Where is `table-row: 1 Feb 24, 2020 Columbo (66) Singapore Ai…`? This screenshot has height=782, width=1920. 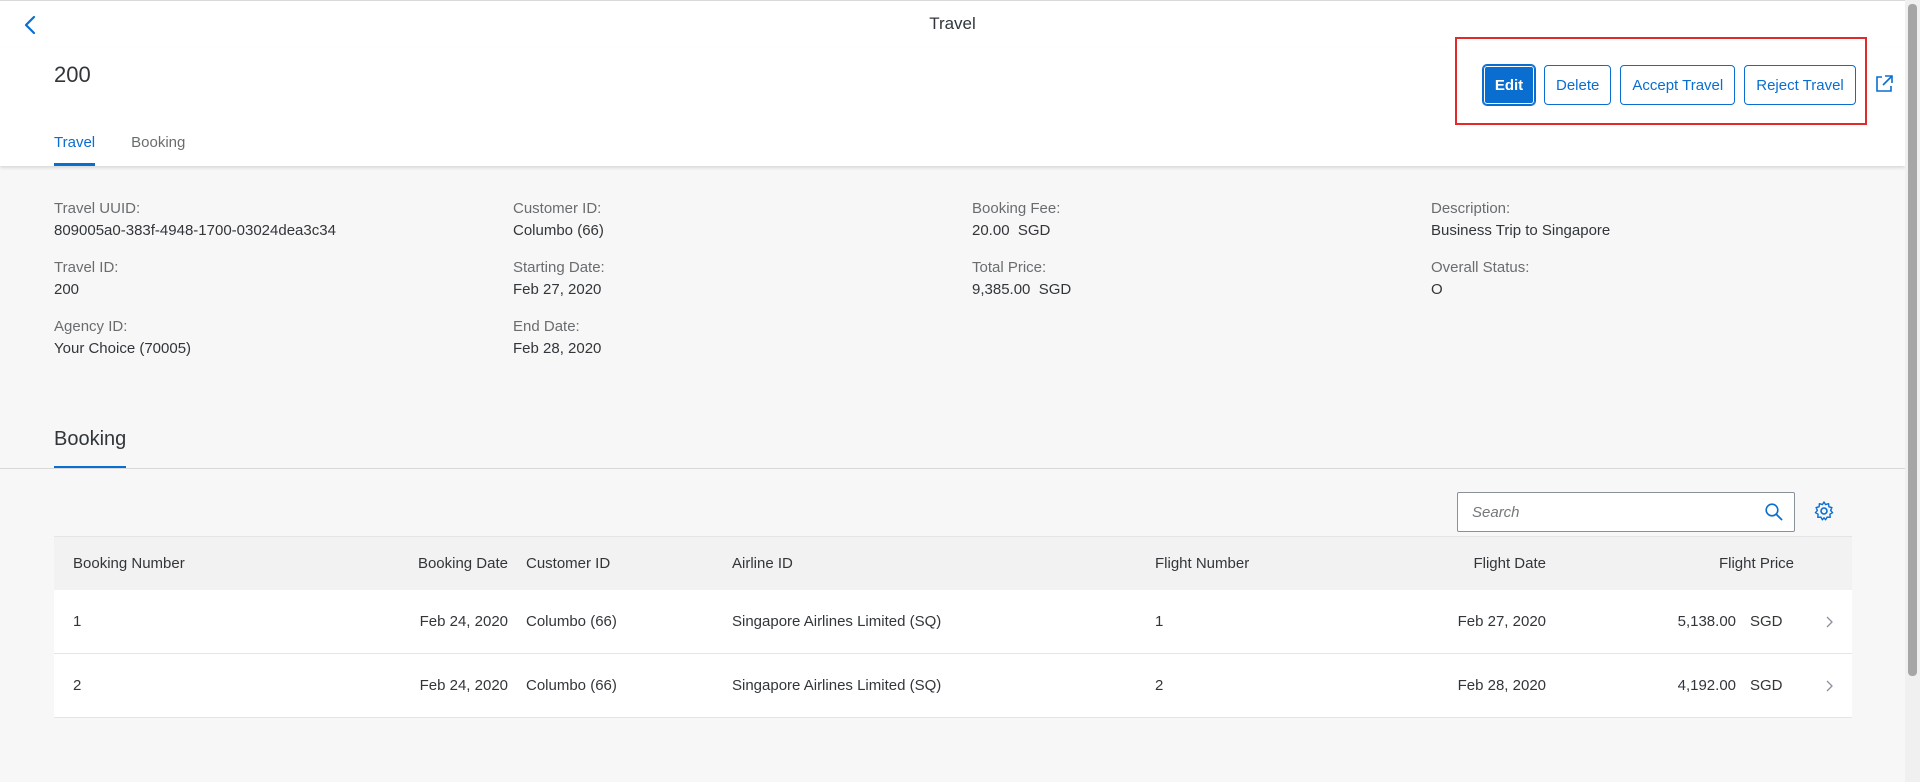 table-row: 1 Feb 24, 2020 Columbo (66) Singapore Ai… is located at coordinates (953, 622).